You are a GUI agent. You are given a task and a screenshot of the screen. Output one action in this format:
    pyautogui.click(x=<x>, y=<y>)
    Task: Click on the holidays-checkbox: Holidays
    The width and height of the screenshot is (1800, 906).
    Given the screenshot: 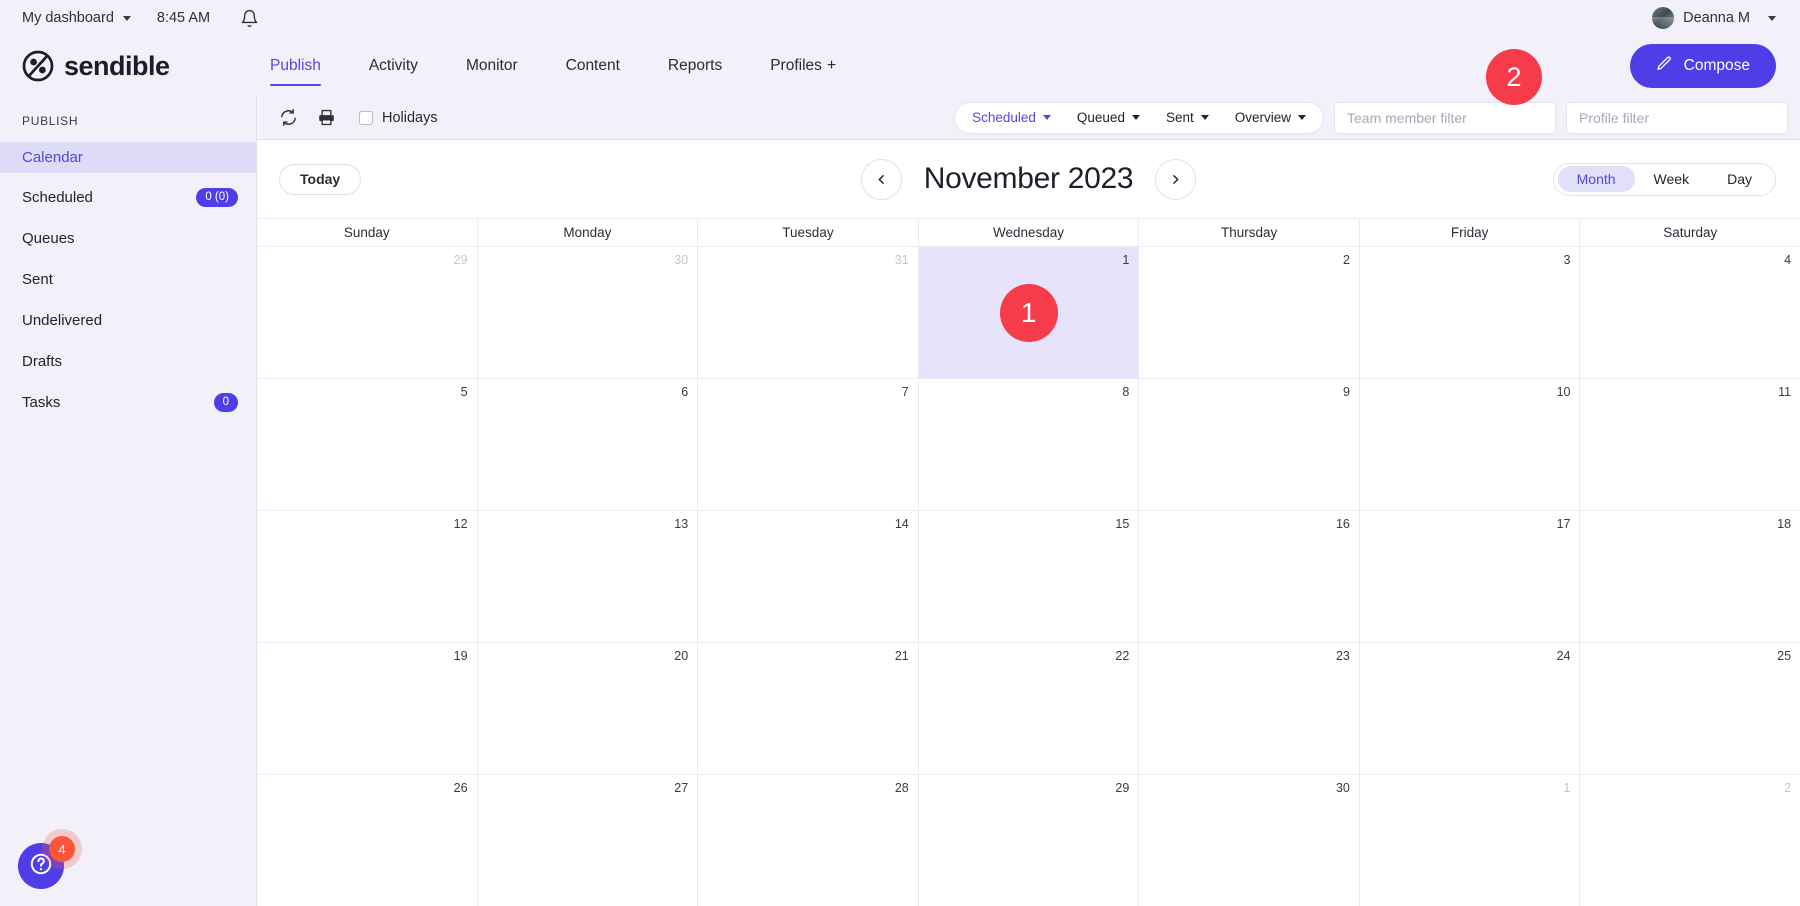 What is the action you would take?
    pyautogui.click(x=398, y=118)
    